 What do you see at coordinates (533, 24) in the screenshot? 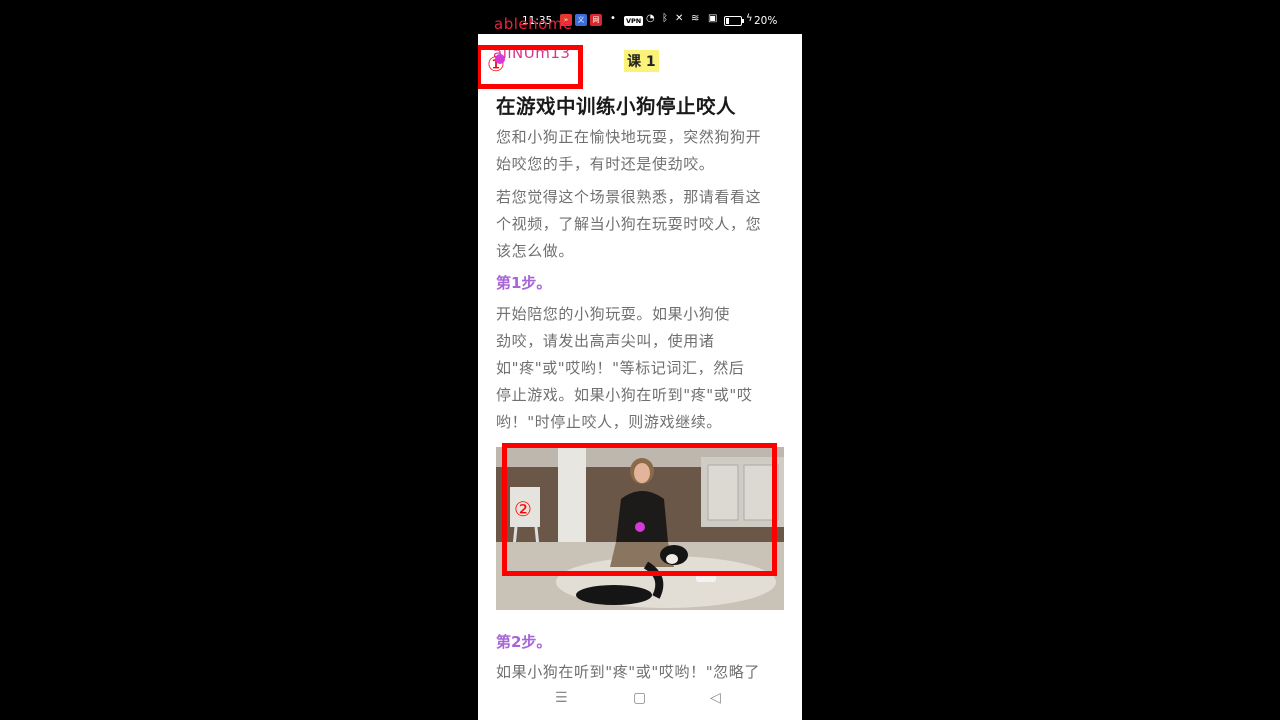
I see `recording-overlay-label: ablehome` at bounding box center [533, 24].